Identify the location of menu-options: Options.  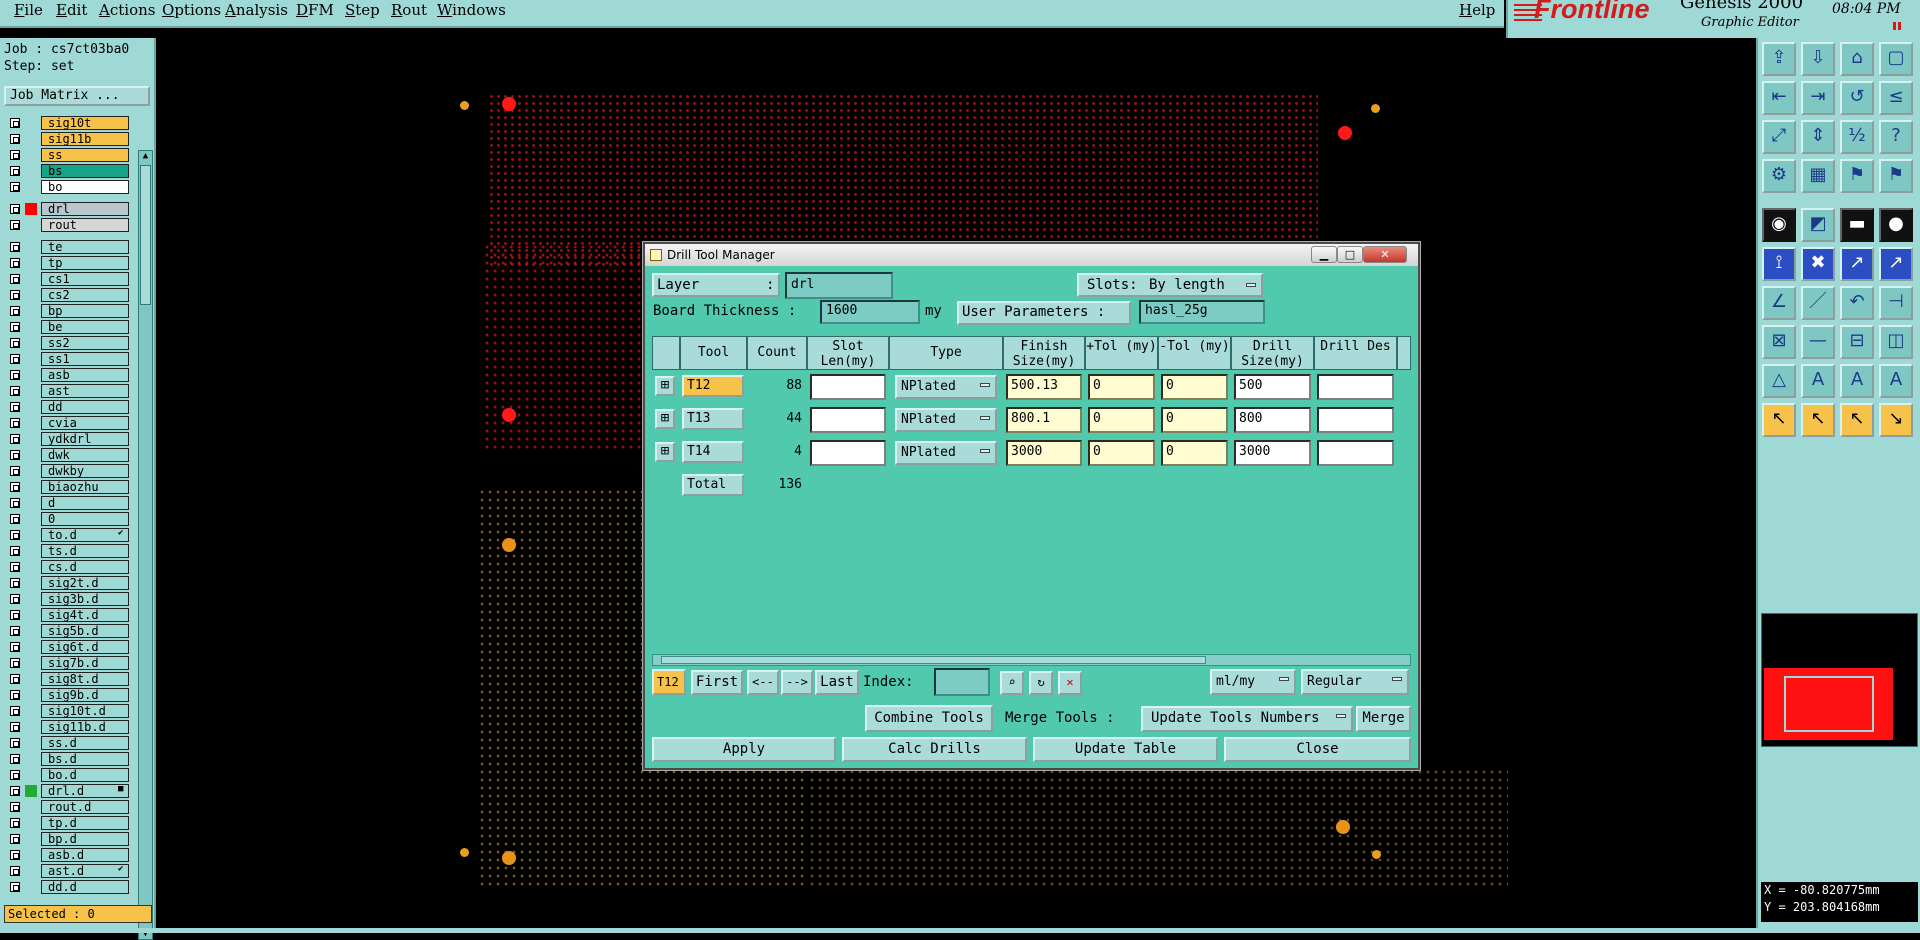
(191, 10).